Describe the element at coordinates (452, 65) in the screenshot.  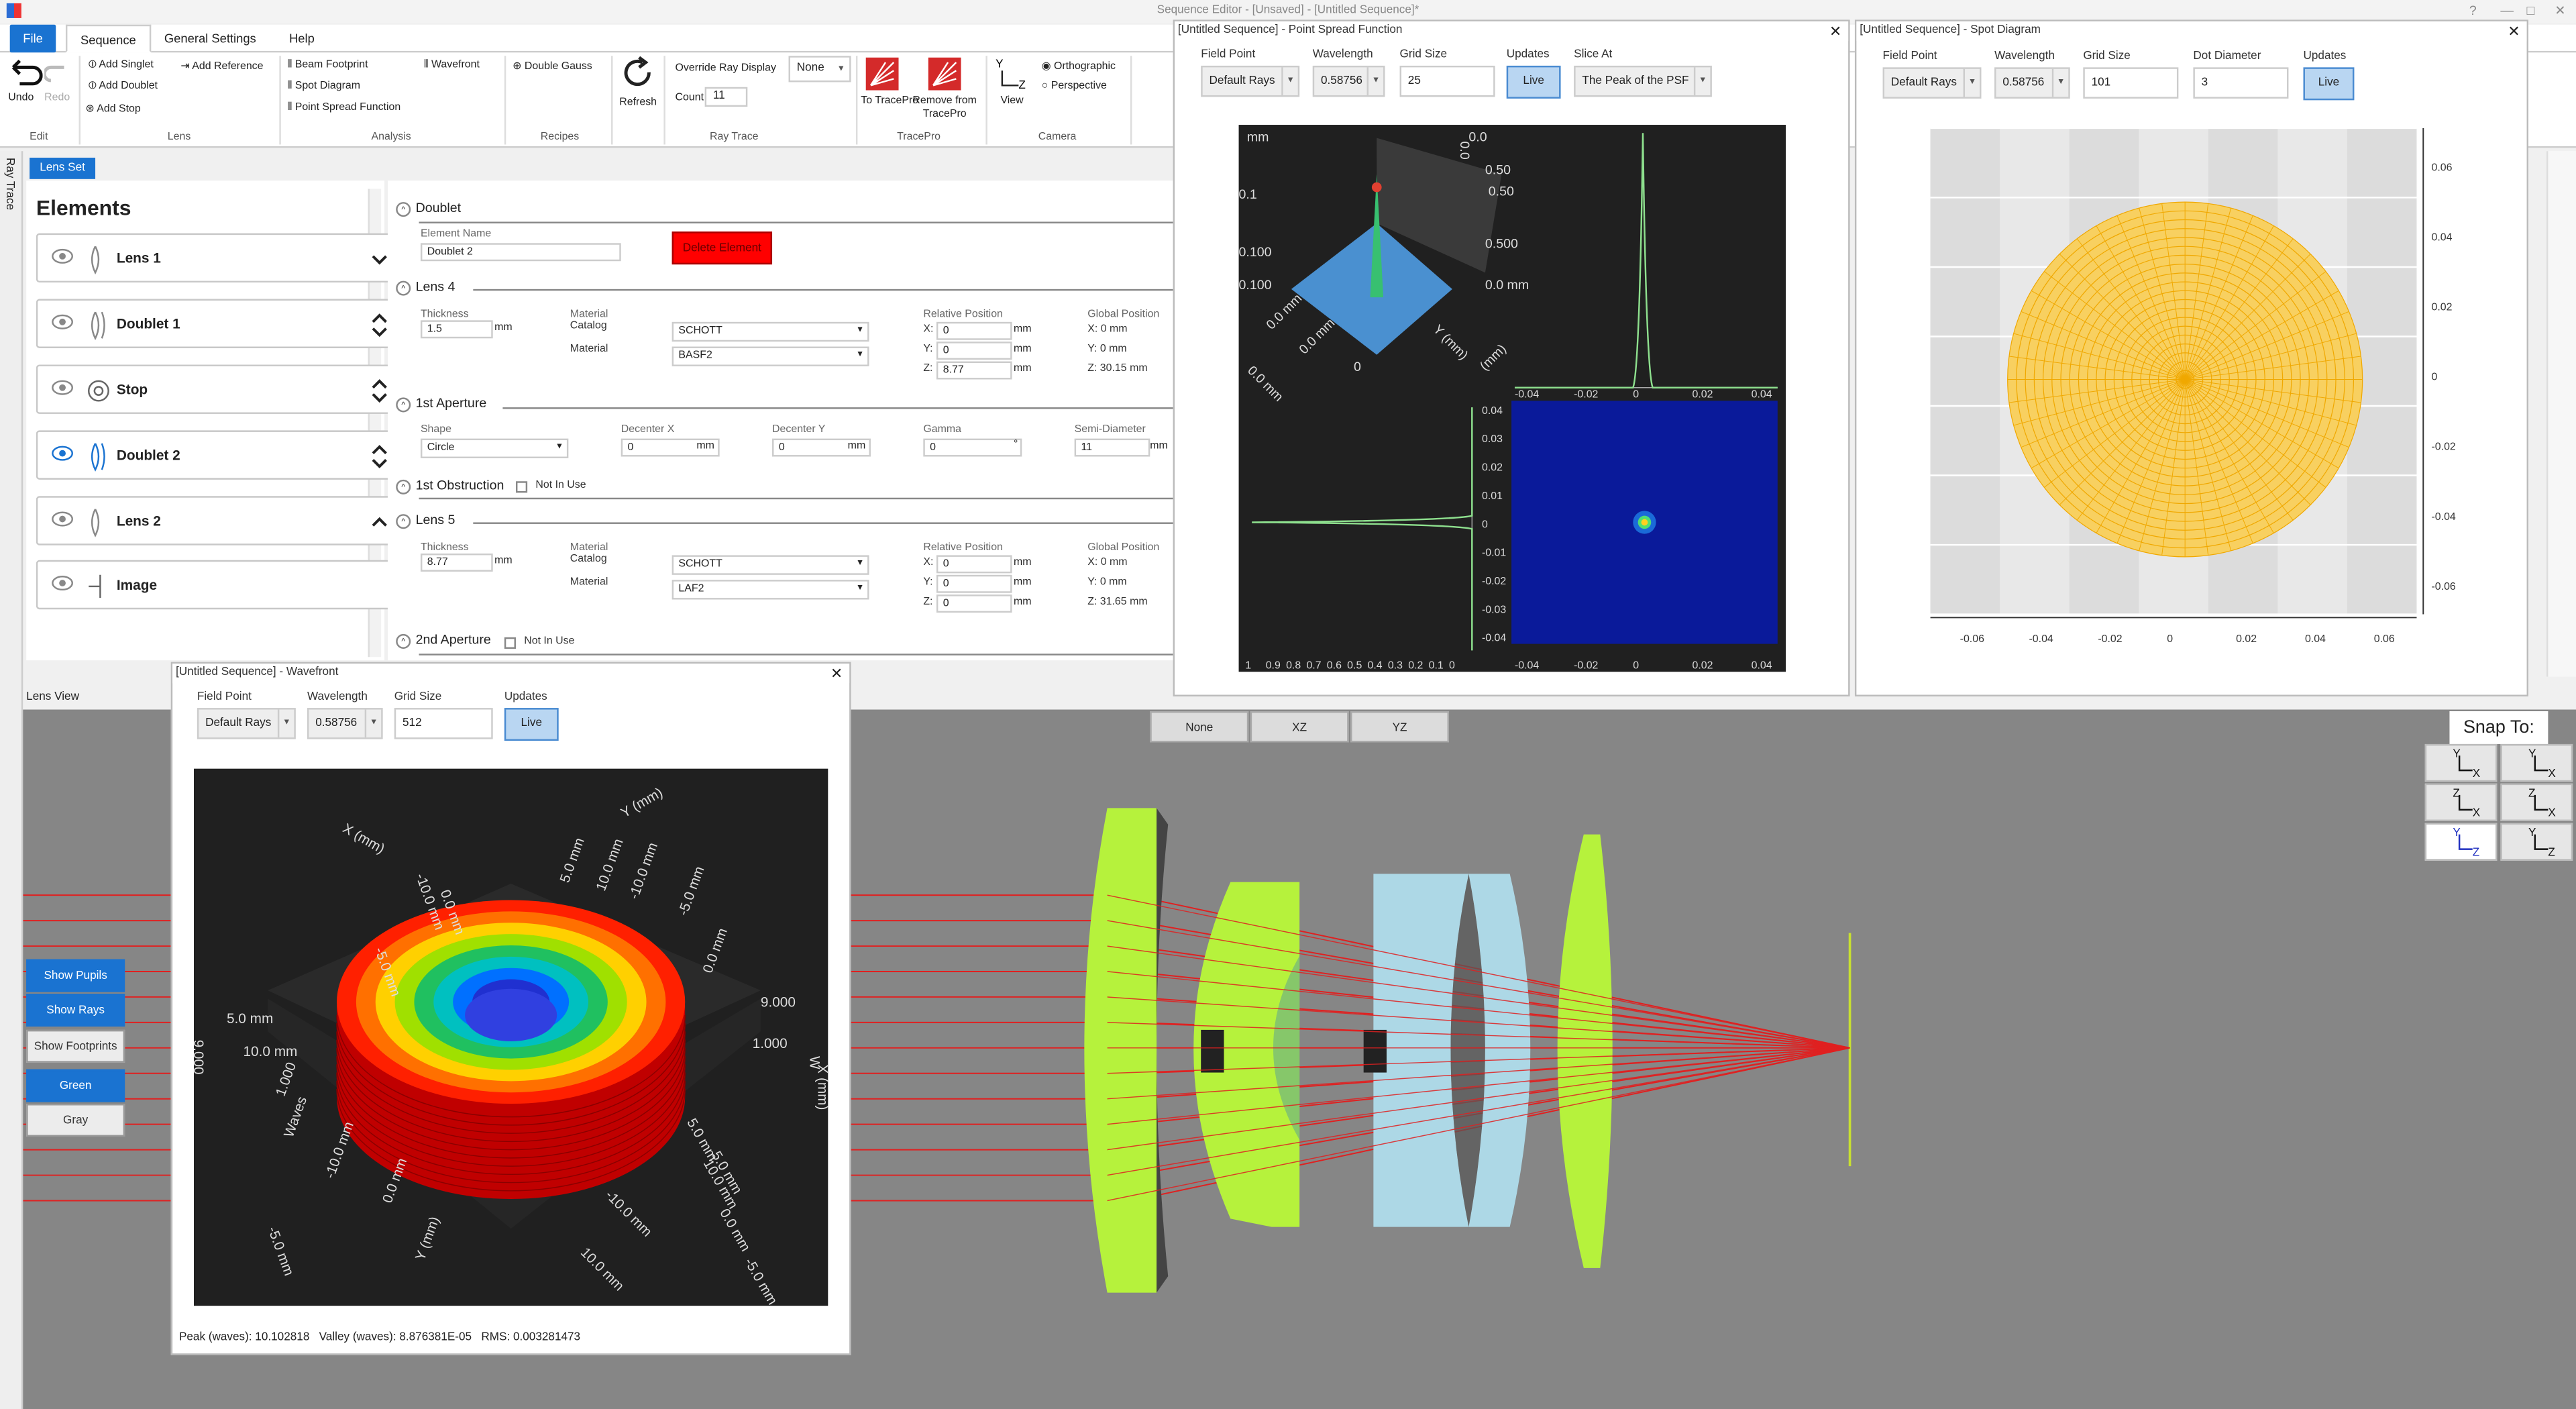
I see `wavefront-button: ⫴ Wavefront` at that location.